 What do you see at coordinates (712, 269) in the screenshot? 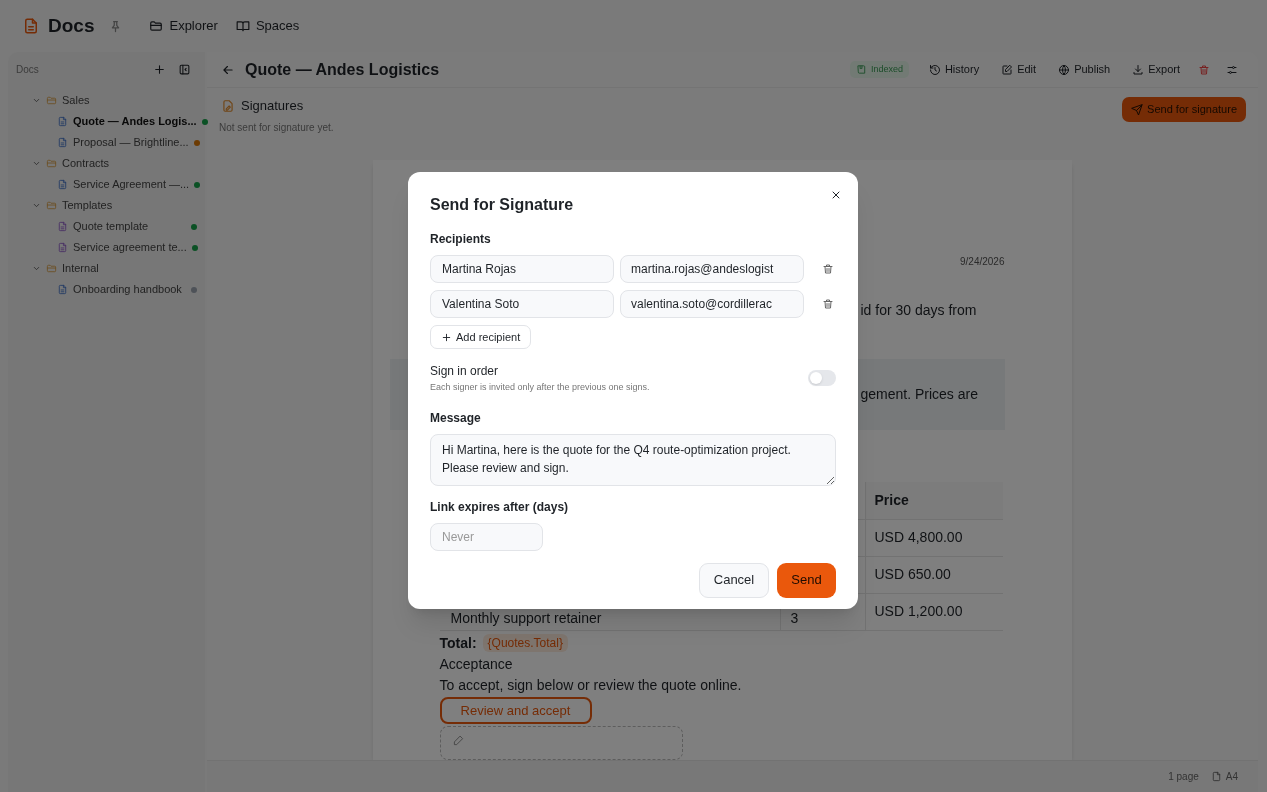
I see `email-field: martina.rojas@andeslogist` at bounding box center [712, 269].